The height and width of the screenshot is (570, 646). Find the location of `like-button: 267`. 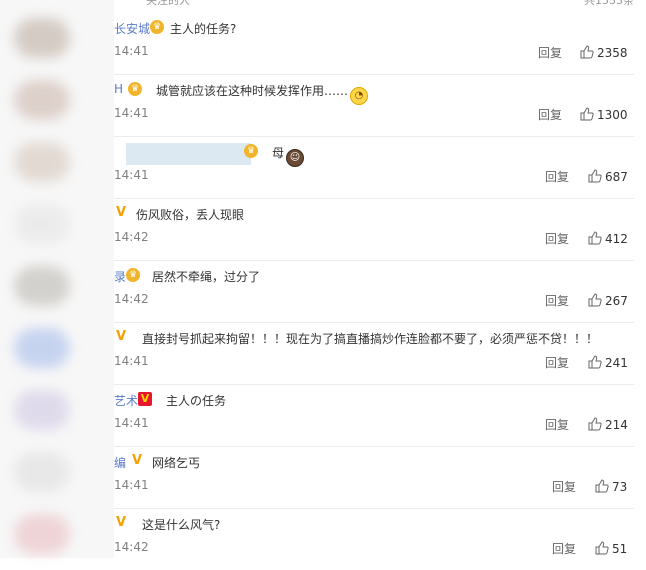

like-button: 267 is located at coordinates (608, 300).